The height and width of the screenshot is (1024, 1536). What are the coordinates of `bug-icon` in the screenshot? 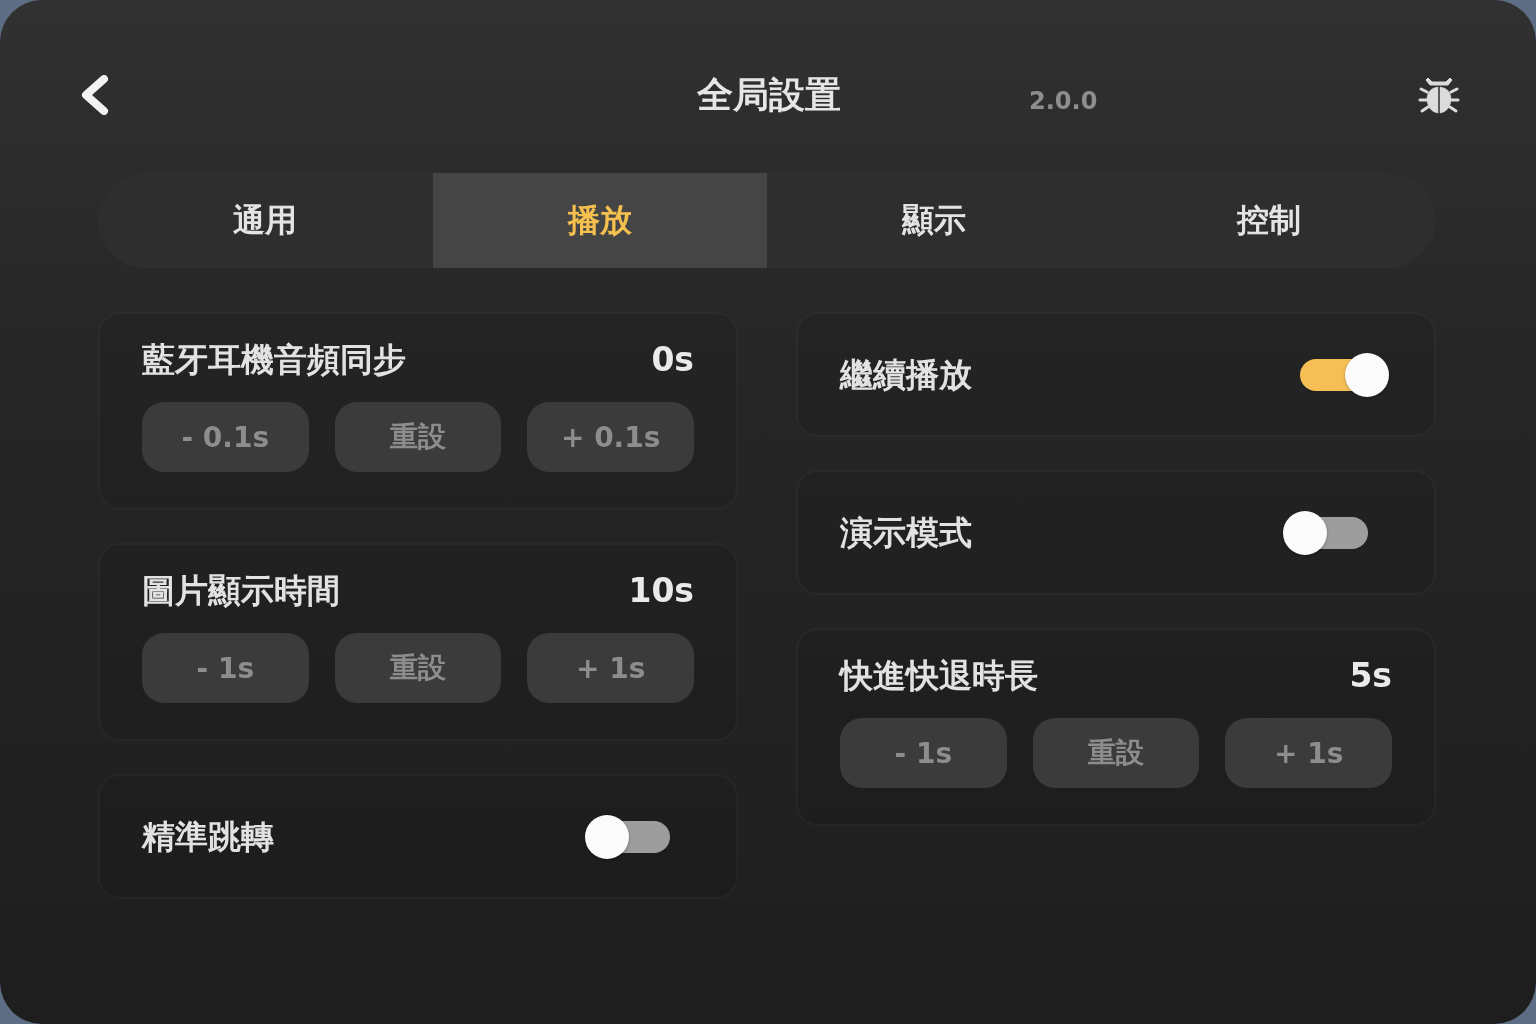 It's located at (1439, 95).